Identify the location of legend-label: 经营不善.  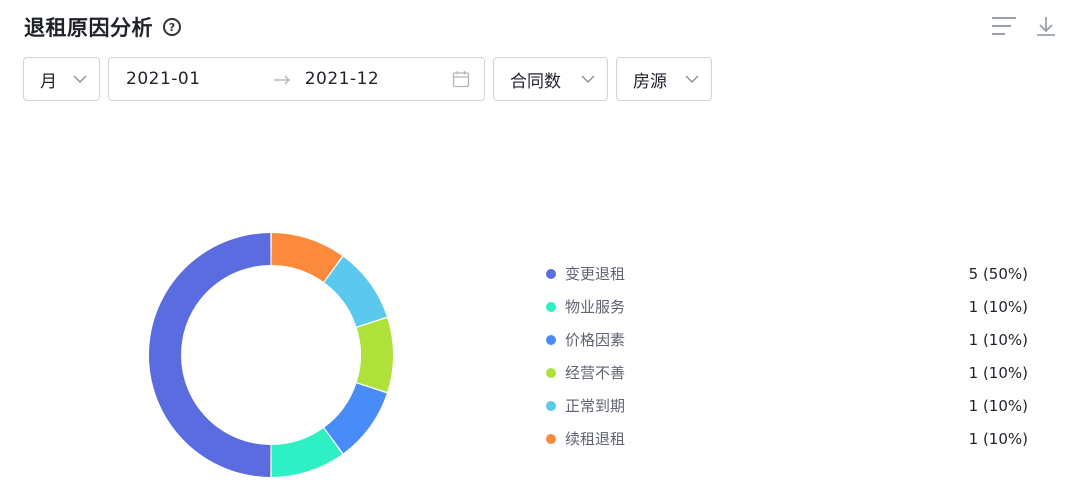
(595, 373).